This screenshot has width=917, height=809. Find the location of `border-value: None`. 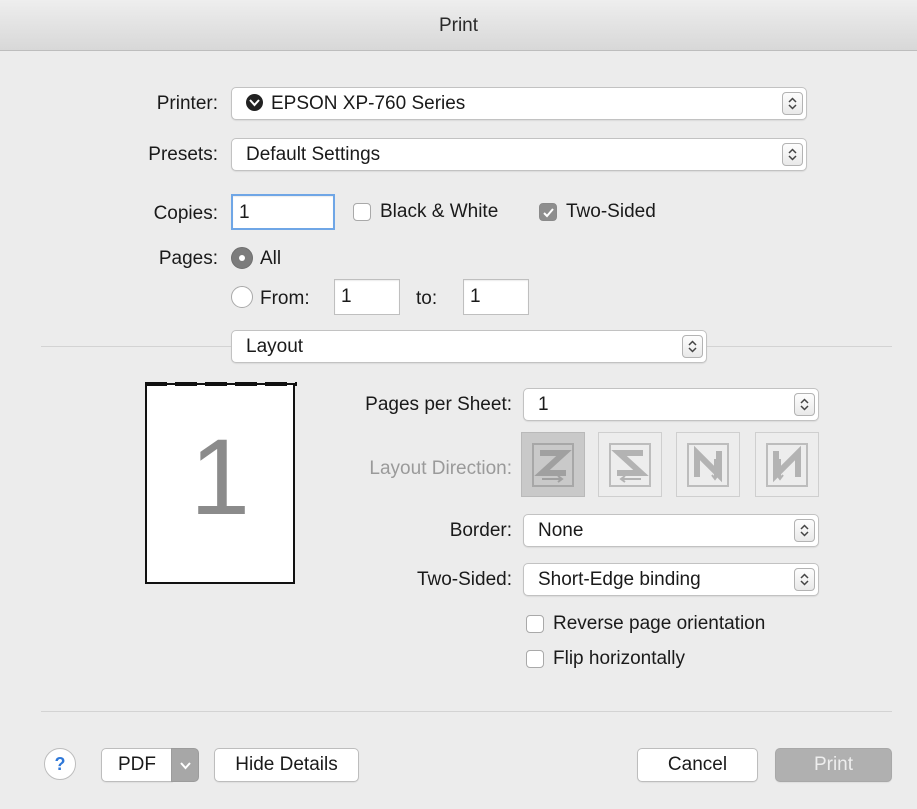

border-value: None is located at coordinates (561, 530).